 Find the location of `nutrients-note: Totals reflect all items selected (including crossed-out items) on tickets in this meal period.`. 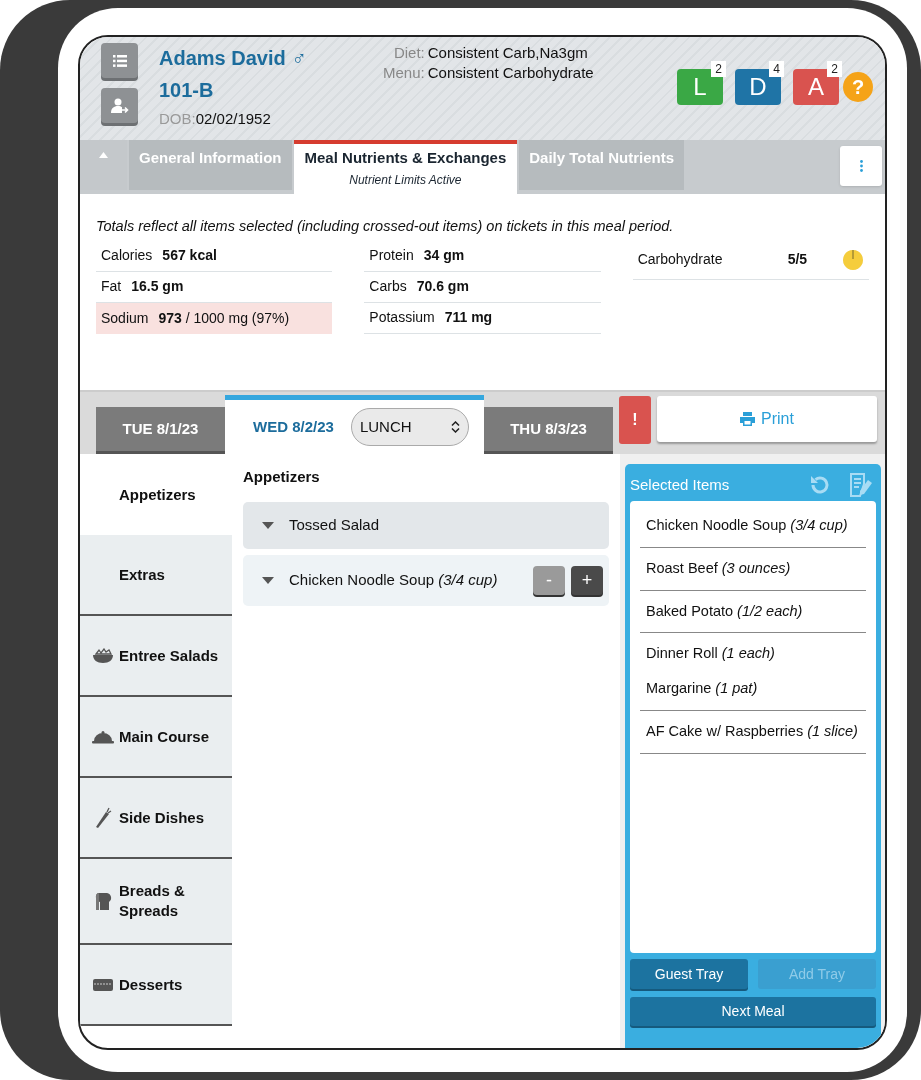

nutrients-note: Totals reflect all items selected (including crossed-out items) on tickets in this meal period. is located at coordinates (385, 226).